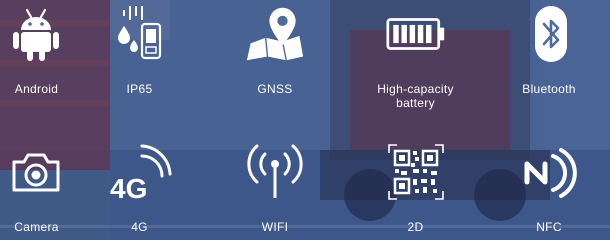 This screenshot has height=240, width=610. Describe the element at coordinates (275, 34) in the screenshot. I see `map-pin-icon` at that location.